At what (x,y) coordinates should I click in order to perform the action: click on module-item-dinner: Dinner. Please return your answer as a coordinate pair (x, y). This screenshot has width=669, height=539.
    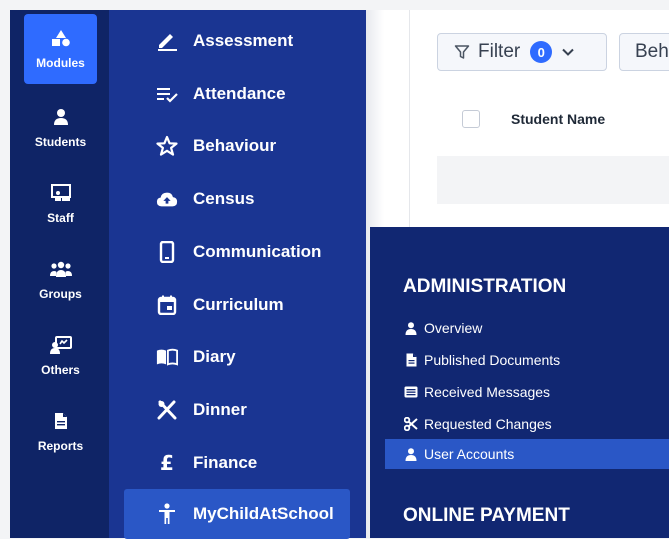
    Looking at the image, I should click on (237, 410).